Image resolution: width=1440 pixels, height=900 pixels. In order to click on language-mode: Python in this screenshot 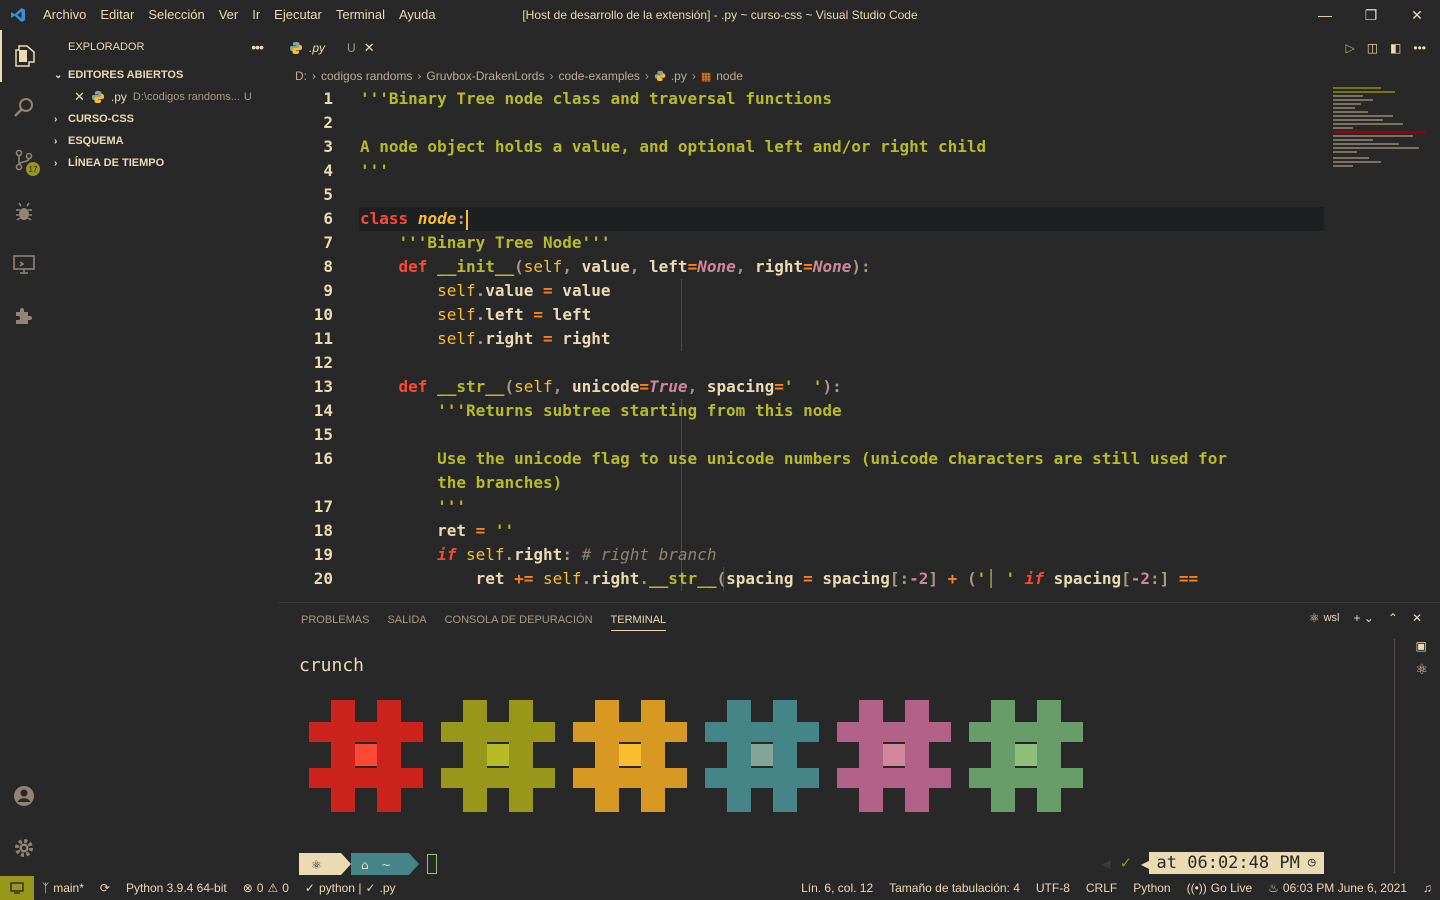, I will do `click(1151, 888)`.